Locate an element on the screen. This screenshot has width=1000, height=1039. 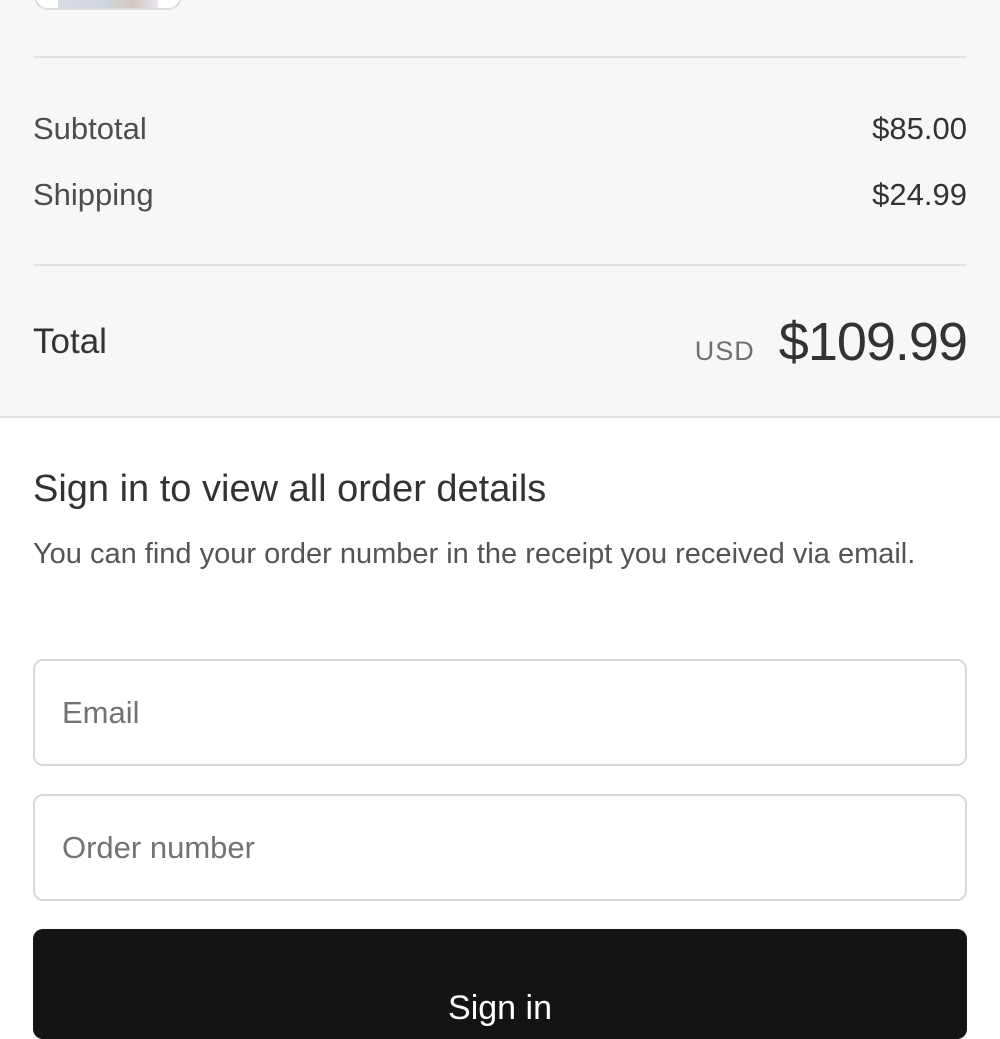
product-thumbnail is located at coordinates (108, 5).